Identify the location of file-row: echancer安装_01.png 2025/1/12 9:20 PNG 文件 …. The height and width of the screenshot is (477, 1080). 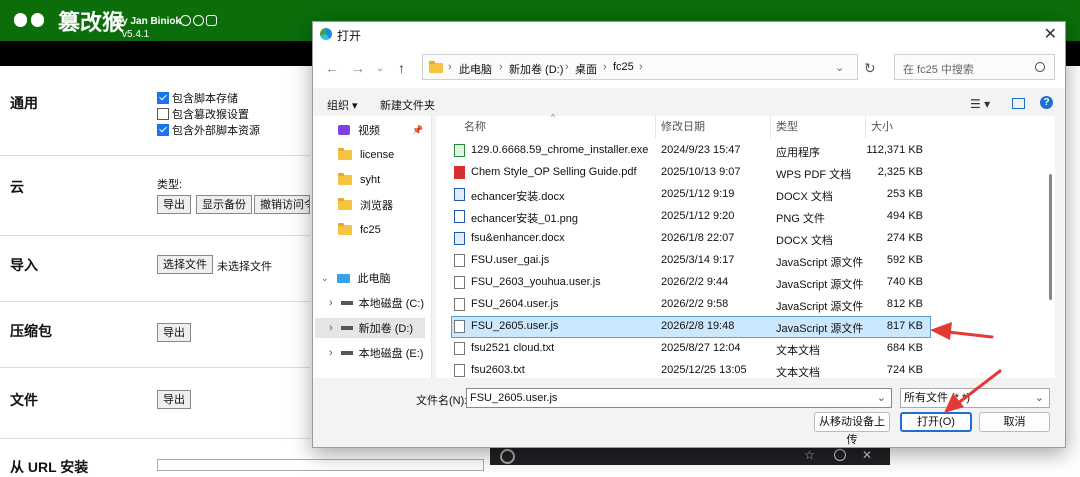
(691, 217).